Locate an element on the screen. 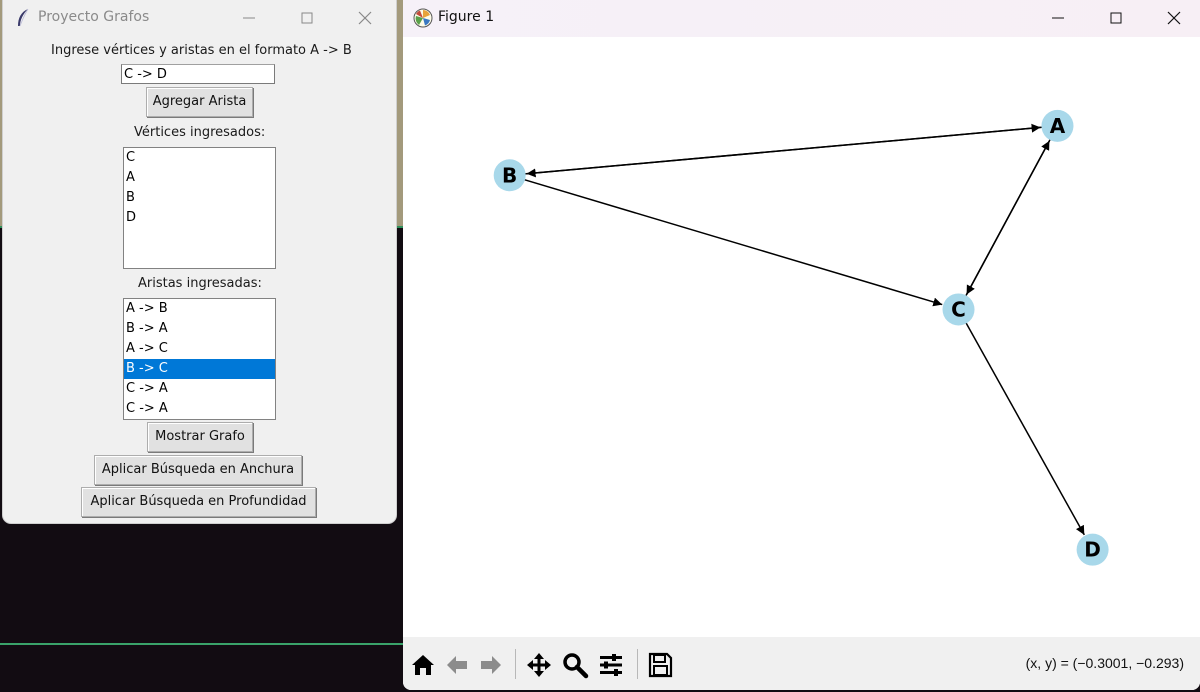 This screenshot has height=692, width=1200. edges-listbox: A -> BB -> AA -> CB -> CC -> AC -> A is located at coordinates (199, 359).